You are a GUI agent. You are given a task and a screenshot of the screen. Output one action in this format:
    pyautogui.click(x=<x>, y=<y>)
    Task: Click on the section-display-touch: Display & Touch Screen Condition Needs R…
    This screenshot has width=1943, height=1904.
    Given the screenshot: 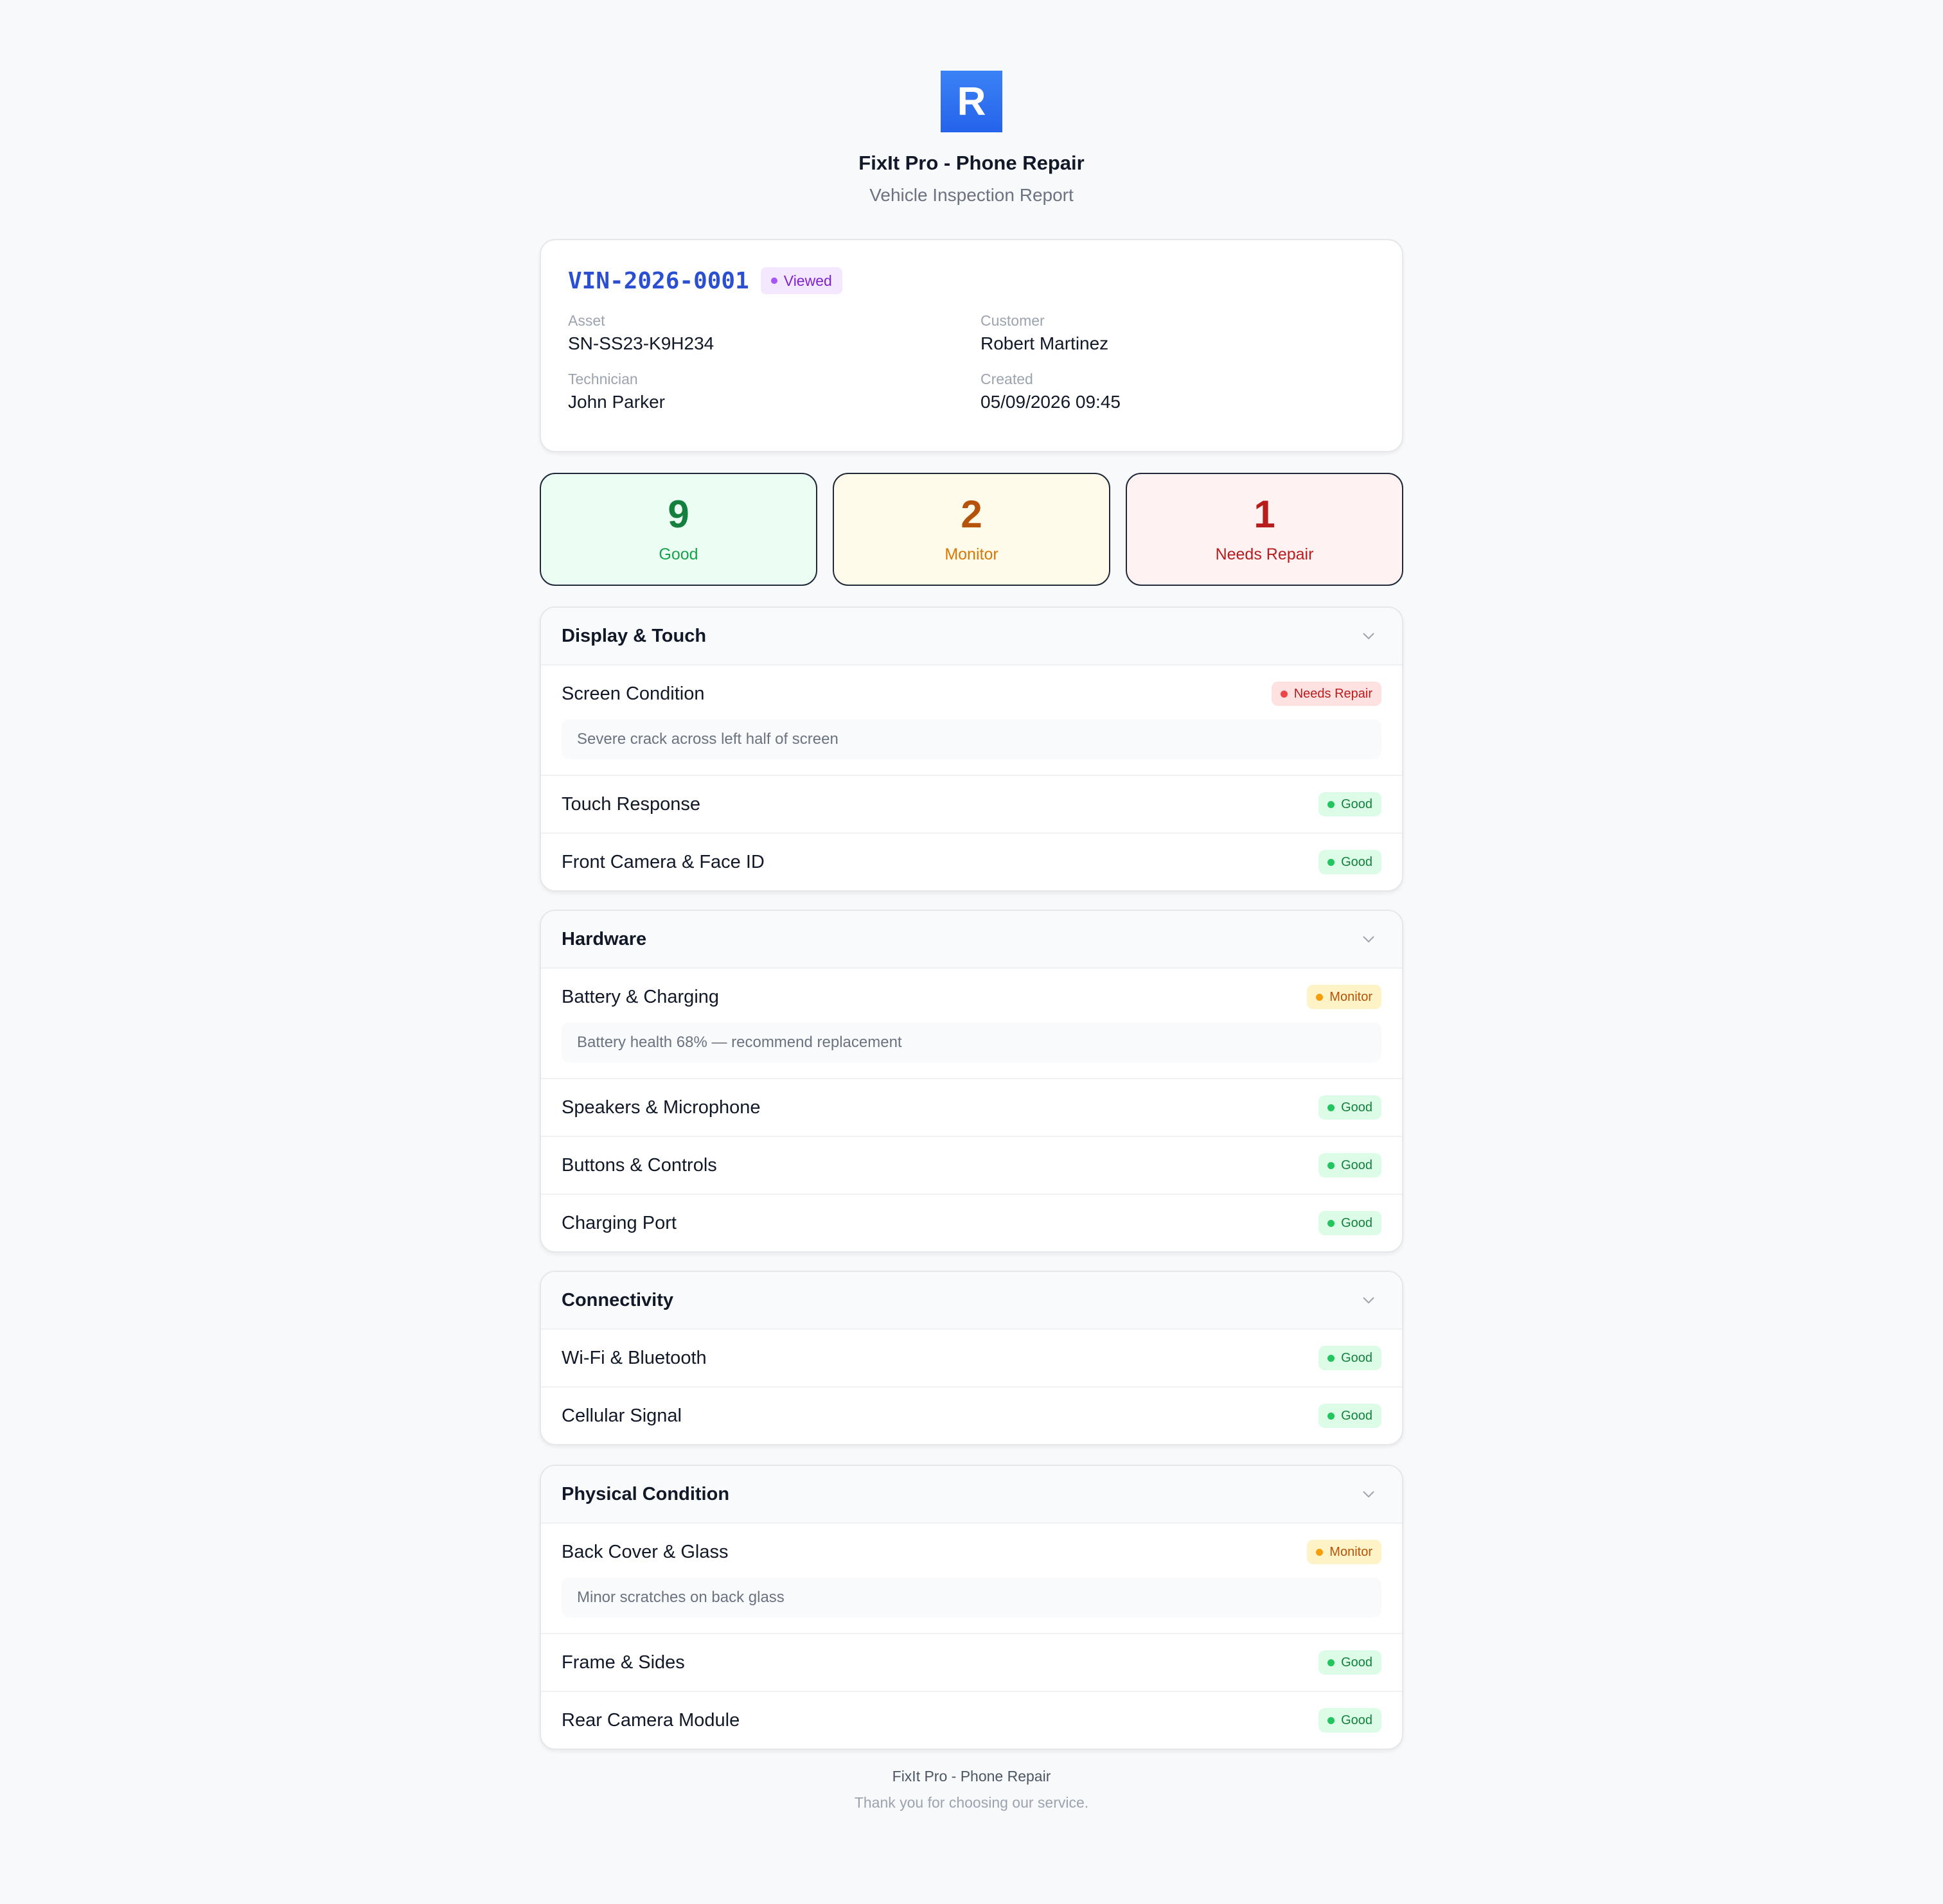 What is the action you would take?
    pyautogui.click(x=971, y=749)
    